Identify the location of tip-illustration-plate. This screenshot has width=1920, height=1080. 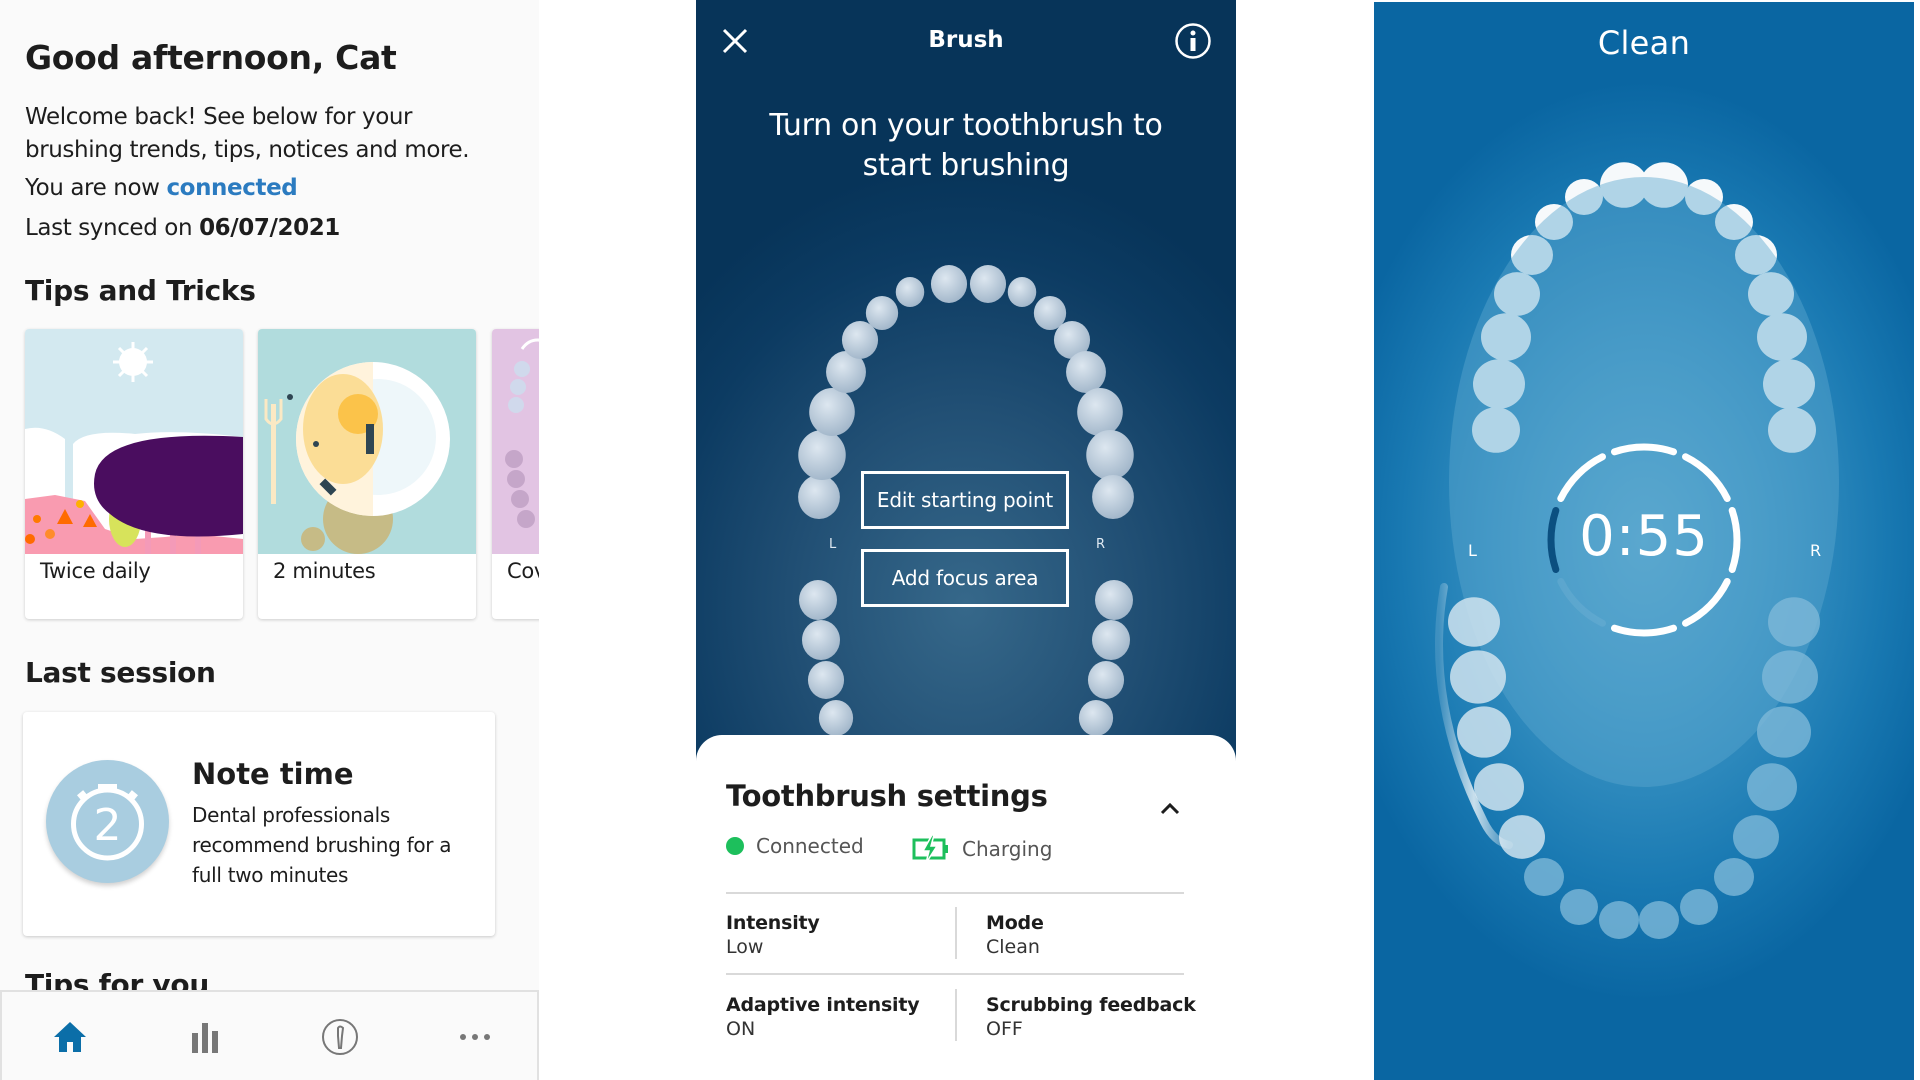
(367, 441).